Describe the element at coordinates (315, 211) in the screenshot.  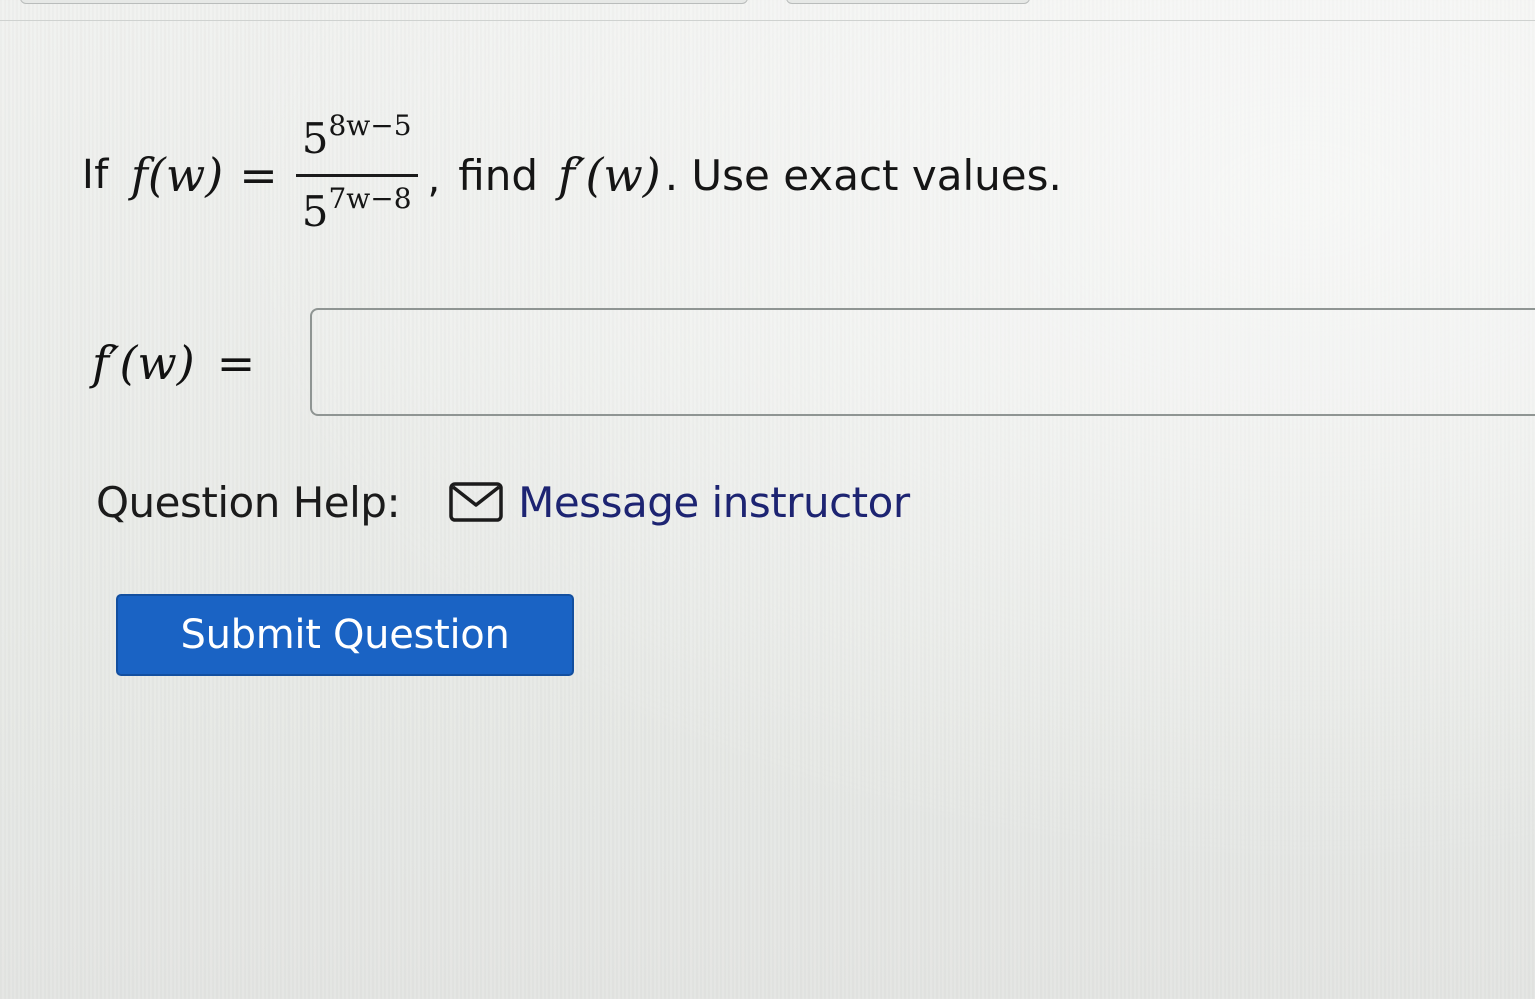
I see `denominator-base: 5` at that location.